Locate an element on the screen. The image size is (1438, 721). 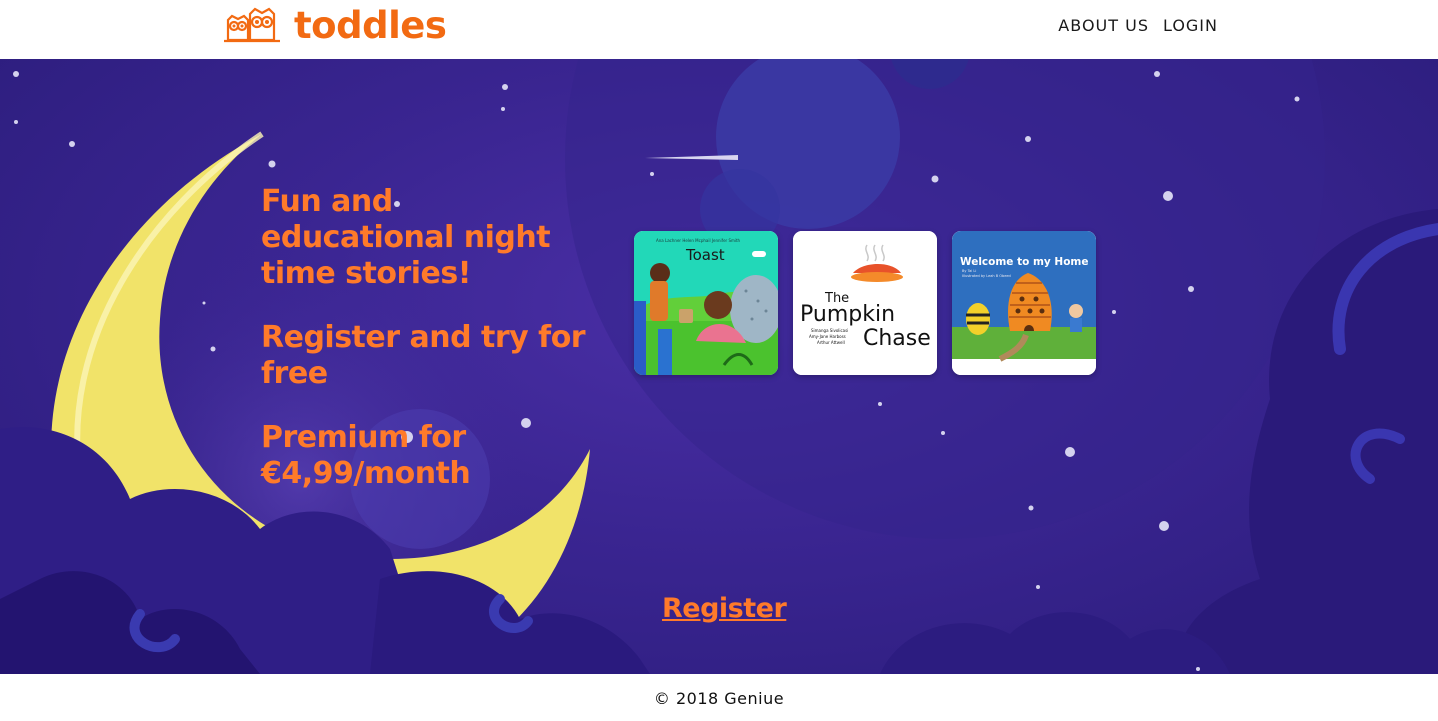
book-pumpkin-credit-1: Simangа Sivoliсаsі is located at coordinates (829, 330).